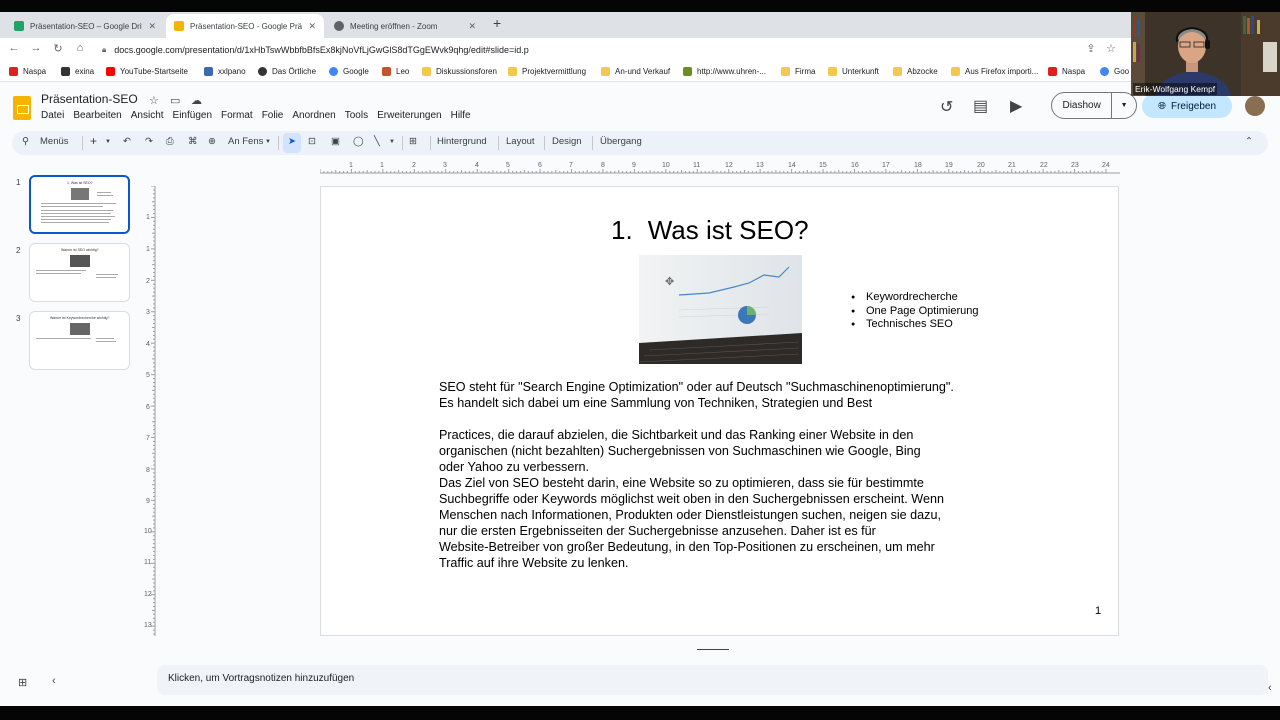 This screenshot has width=1280, height=720. I want to click on bookmark-label: xxlpano, so click(232, 71).